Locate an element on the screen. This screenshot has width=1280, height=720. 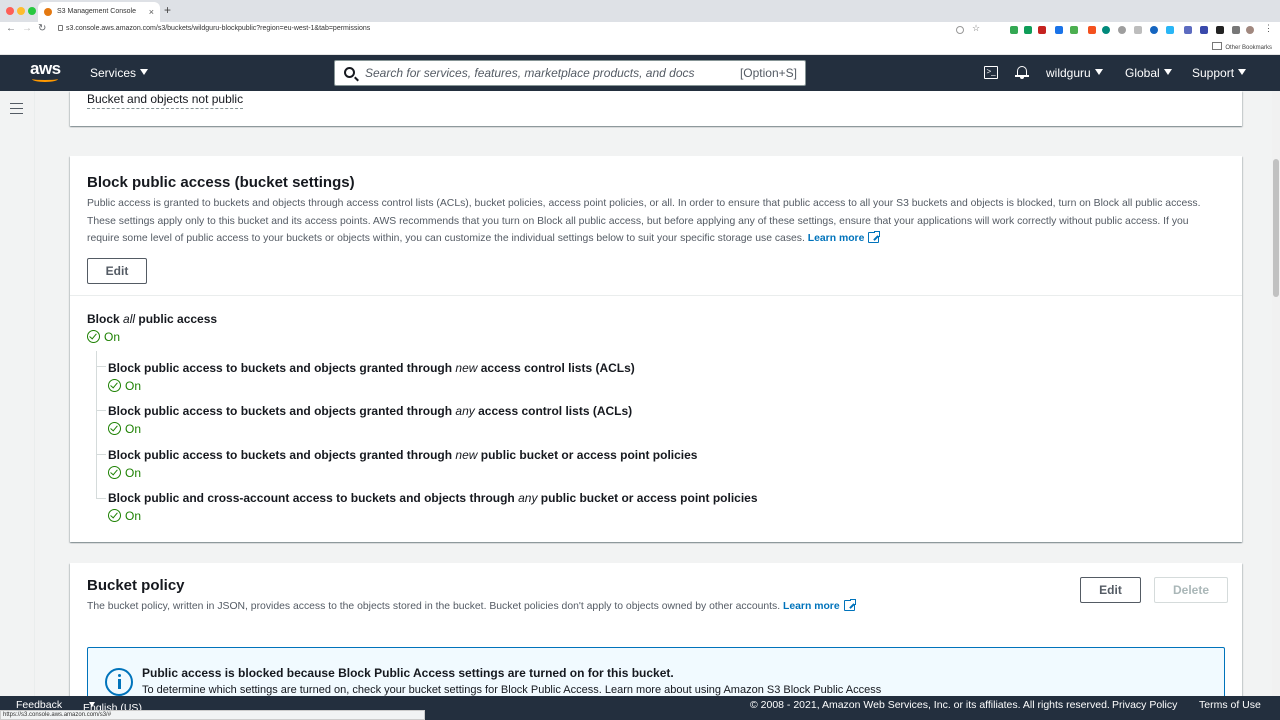
window-zoom-control is located at coordinates (32, 11).